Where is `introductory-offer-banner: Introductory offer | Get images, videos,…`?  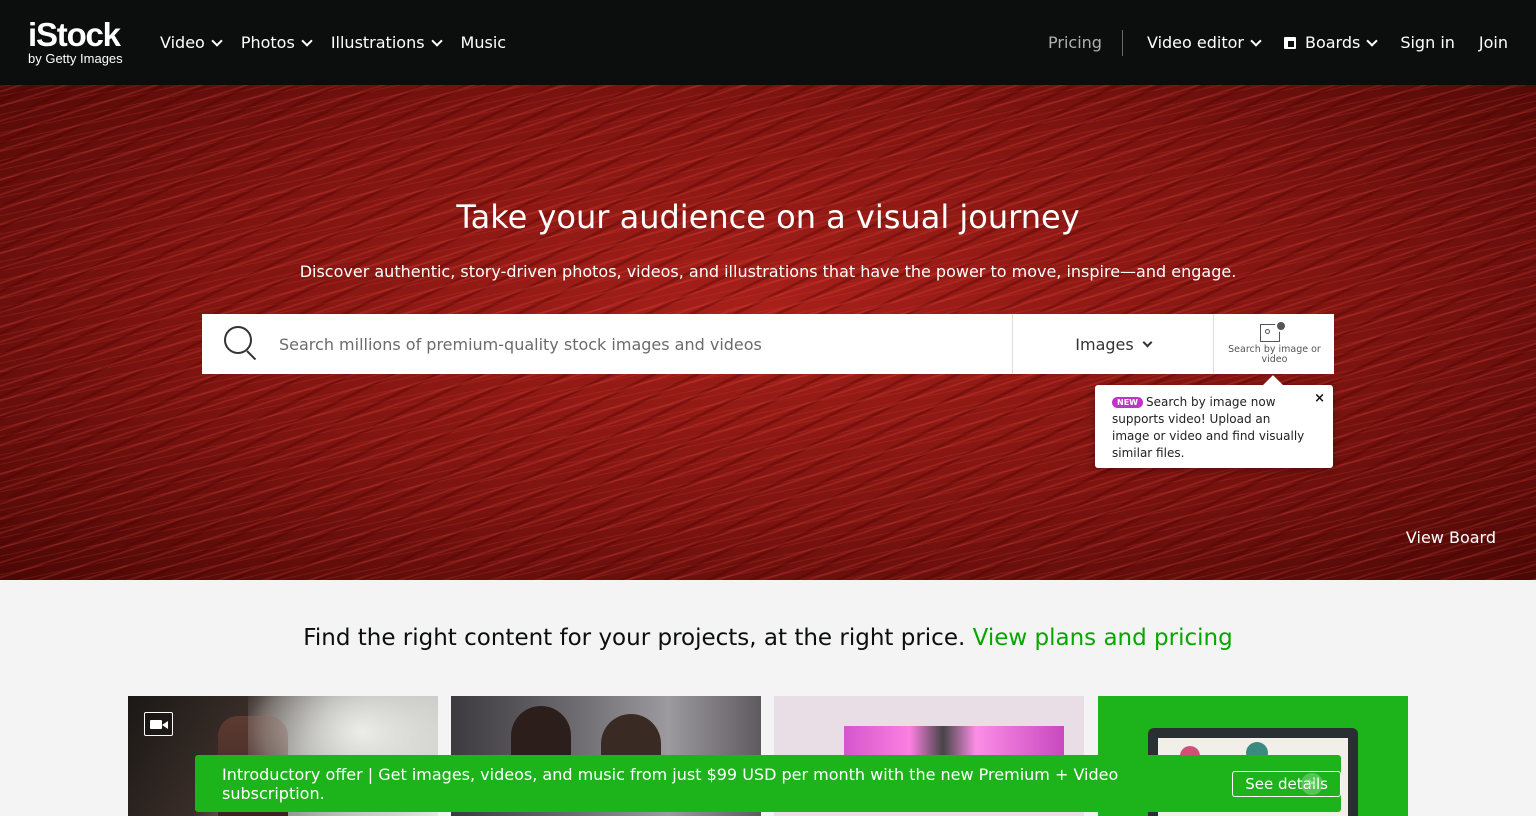
introductory-offer-banner: Introductory offer | Get images, videos,… is located at coordinates (768, 783).